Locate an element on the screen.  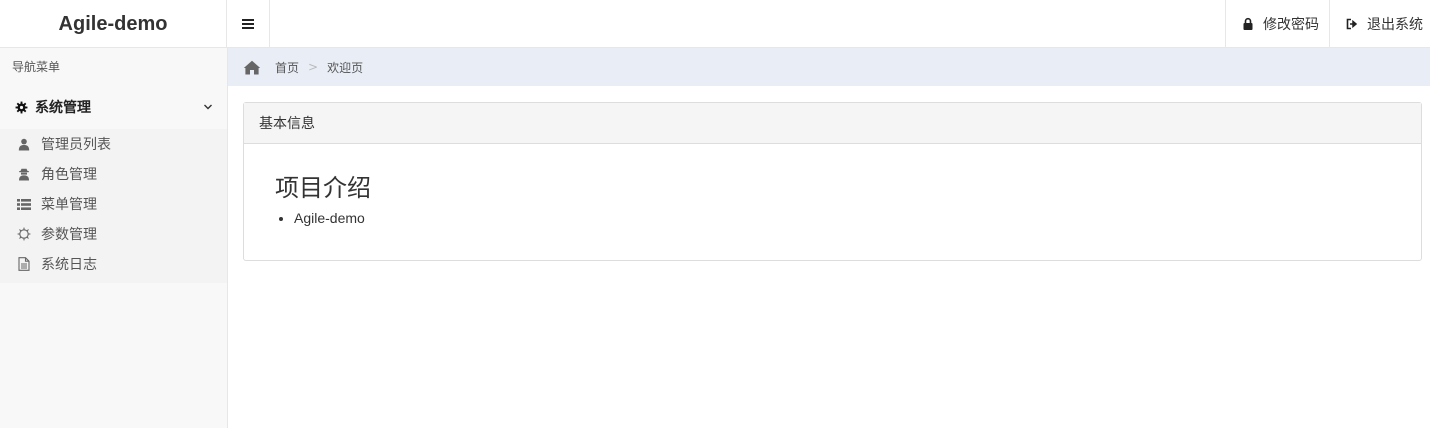
project-intro-list: Agile-demo is located at coordinates (848, 218).